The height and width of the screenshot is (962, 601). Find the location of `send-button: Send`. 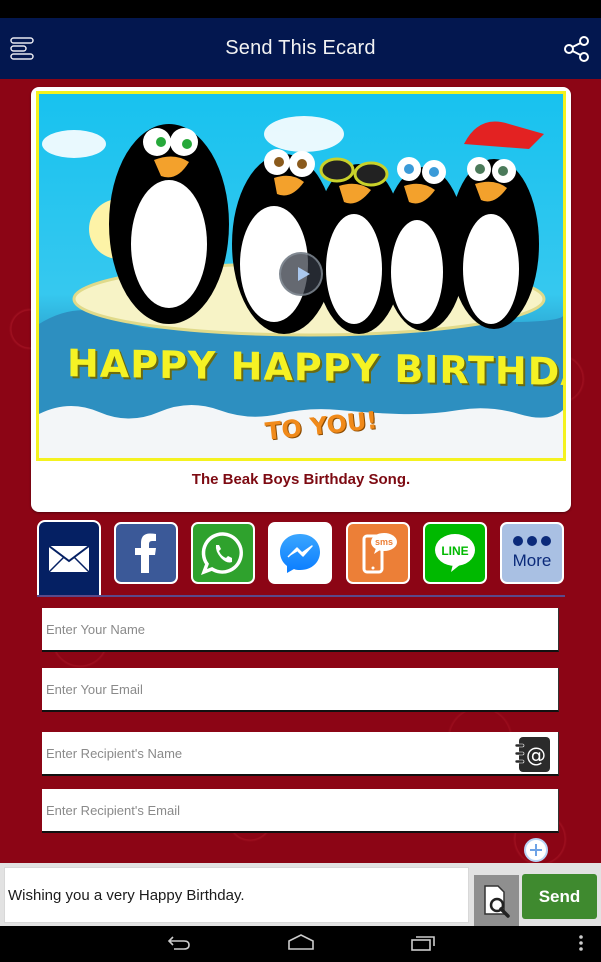

send-button: Send is located at coordinates (559, 896).